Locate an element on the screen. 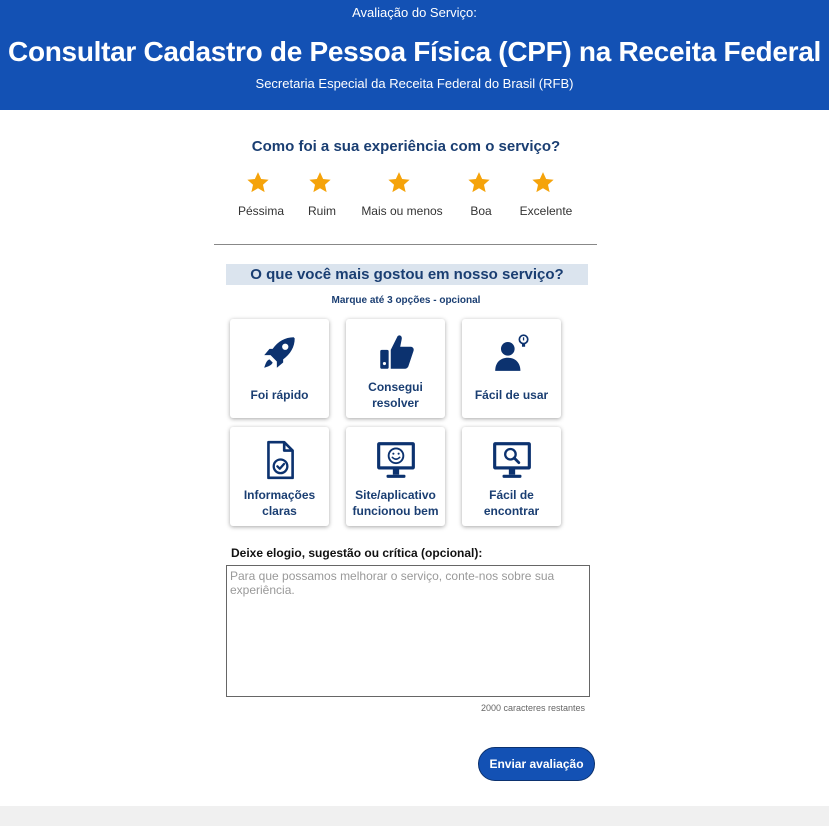  submit-button: Enviar avaliação is located at coordinates (536, 764).